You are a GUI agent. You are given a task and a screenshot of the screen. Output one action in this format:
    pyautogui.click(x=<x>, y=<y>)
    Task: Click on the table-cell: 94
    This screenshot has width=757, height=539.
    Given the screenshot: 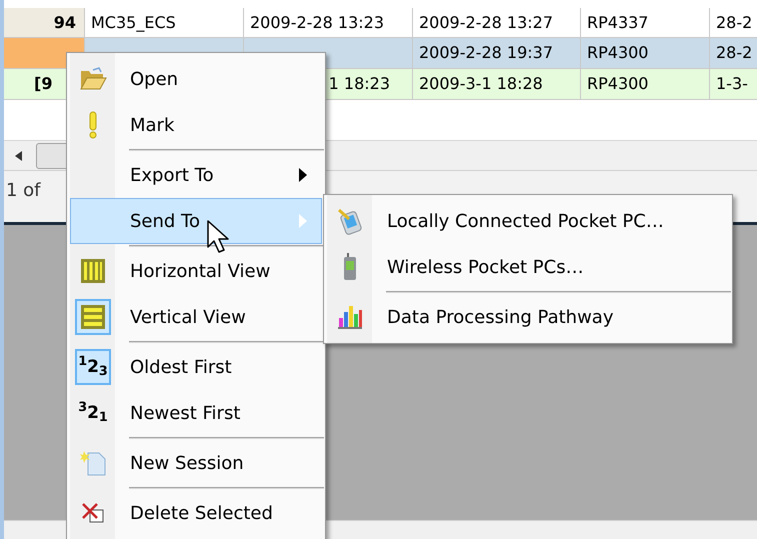 What is the action you would take?
    pyautogui.click(x=44, y=22)
    